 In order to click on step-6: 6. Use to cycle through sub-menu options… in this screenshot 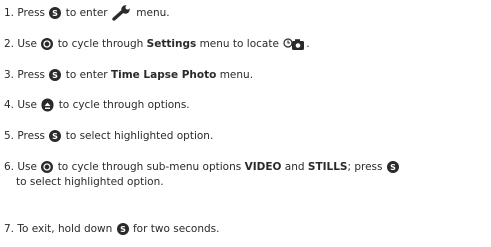, I will do `click(244, 175)`.